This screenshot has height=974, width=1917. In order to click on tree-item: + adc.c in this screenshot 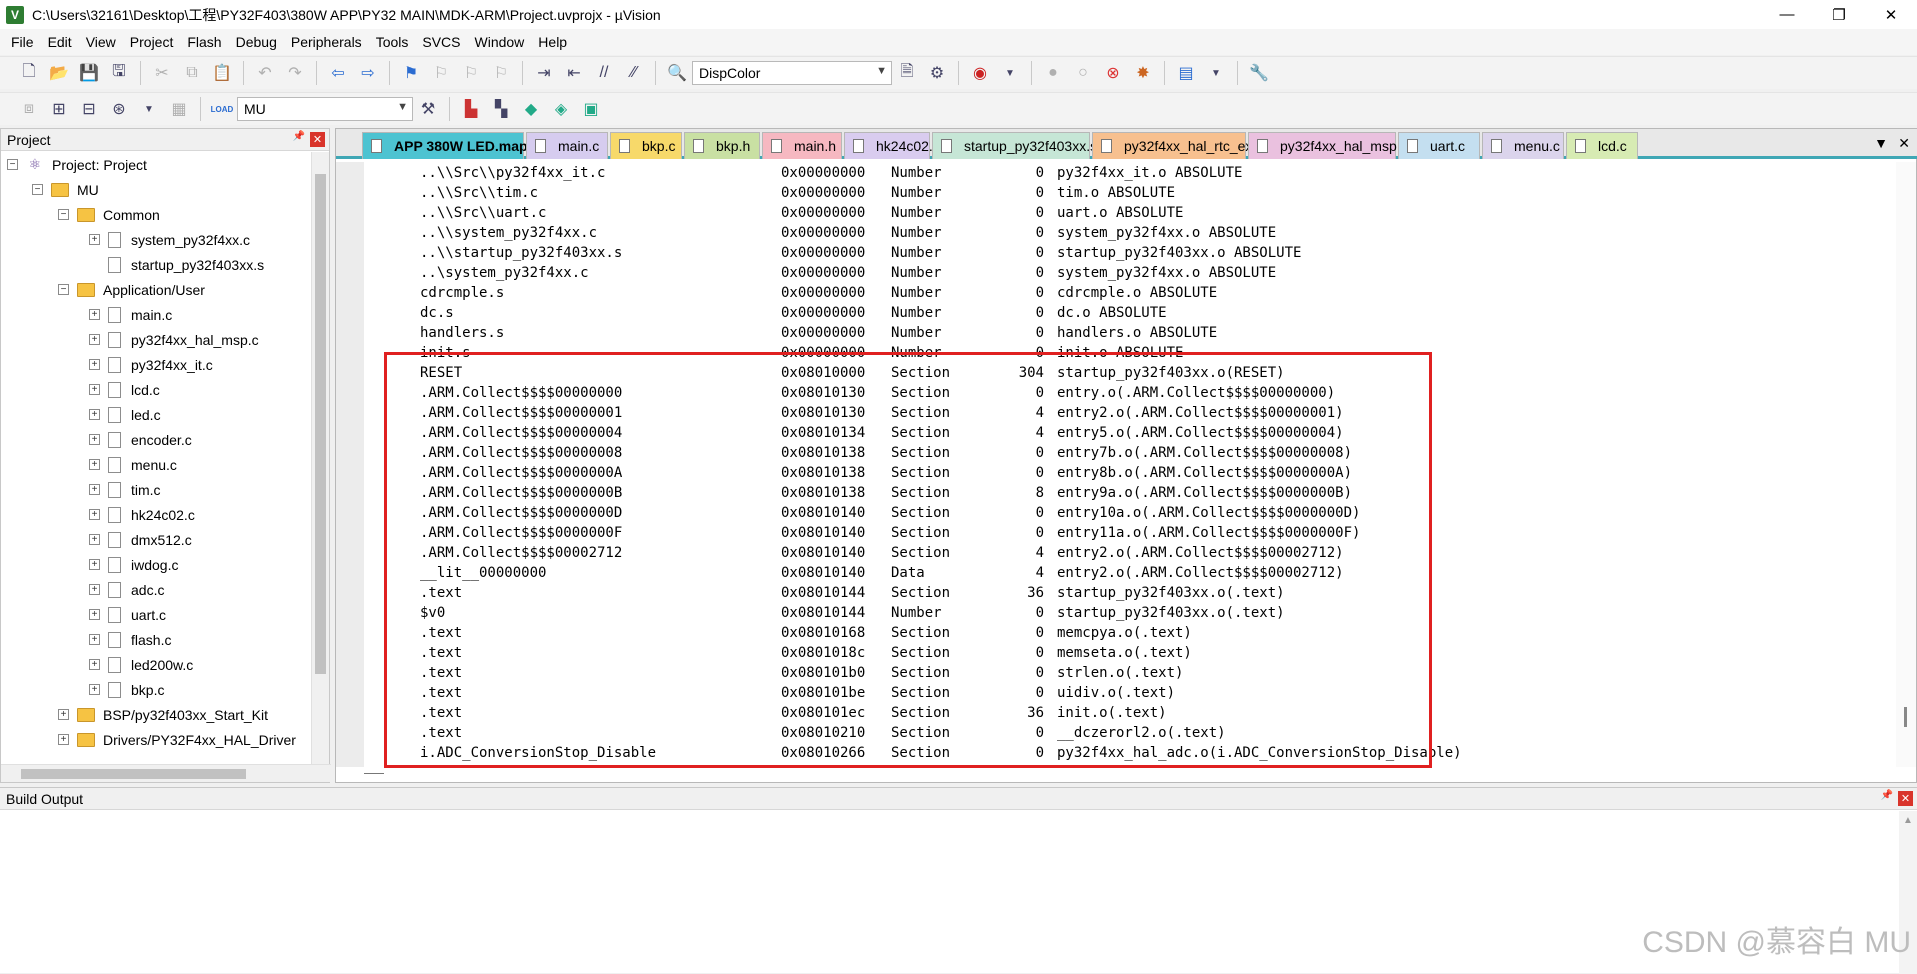, I will do `click(156, 589)`.